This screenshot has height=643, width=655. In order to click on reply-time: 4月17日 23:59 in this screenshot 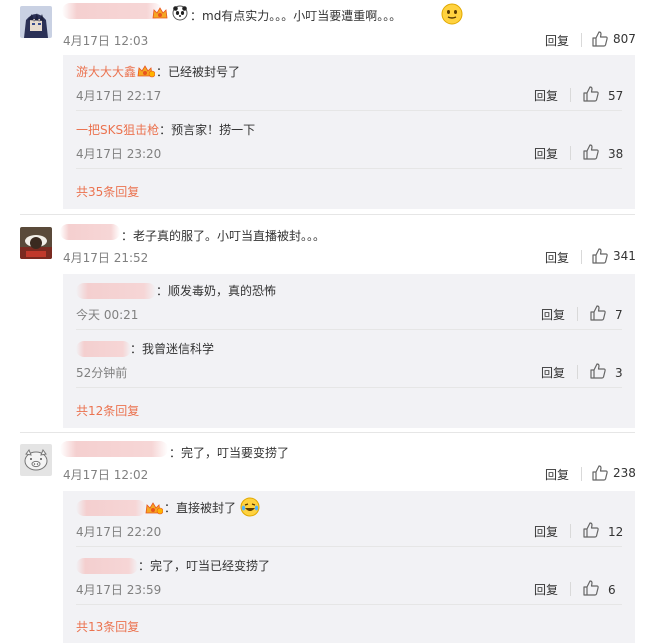, I will do `click(119, 590)`.